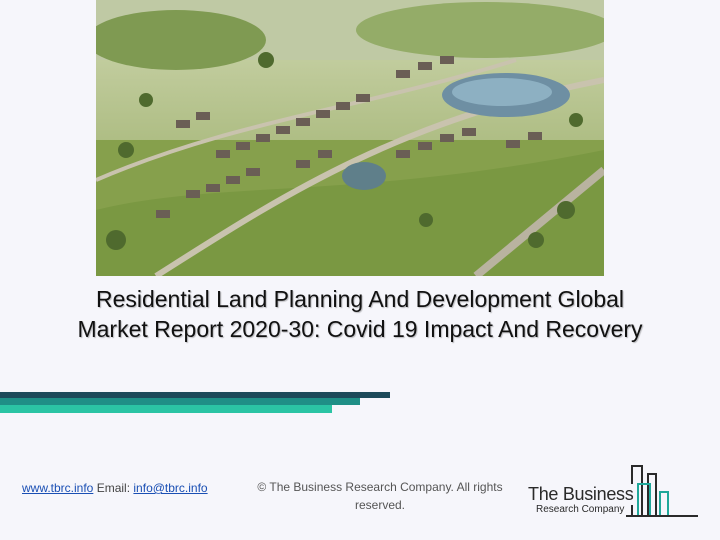  What do you see at coordinates (166, 409) in the screenshot?
I see `accent-bar-light` at bounding box center [166, 409].